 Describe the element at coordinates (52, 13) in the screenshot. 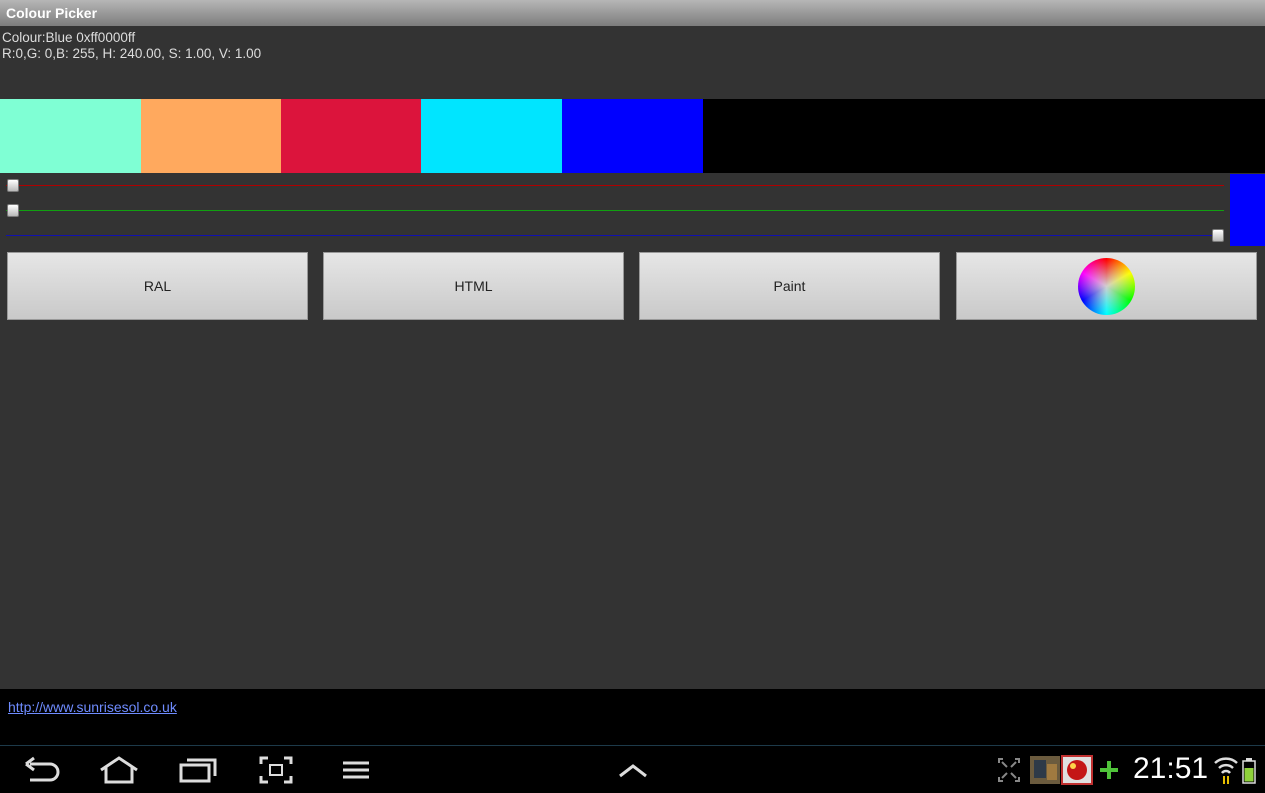

I see `window-title: Colour Picker` at that location.